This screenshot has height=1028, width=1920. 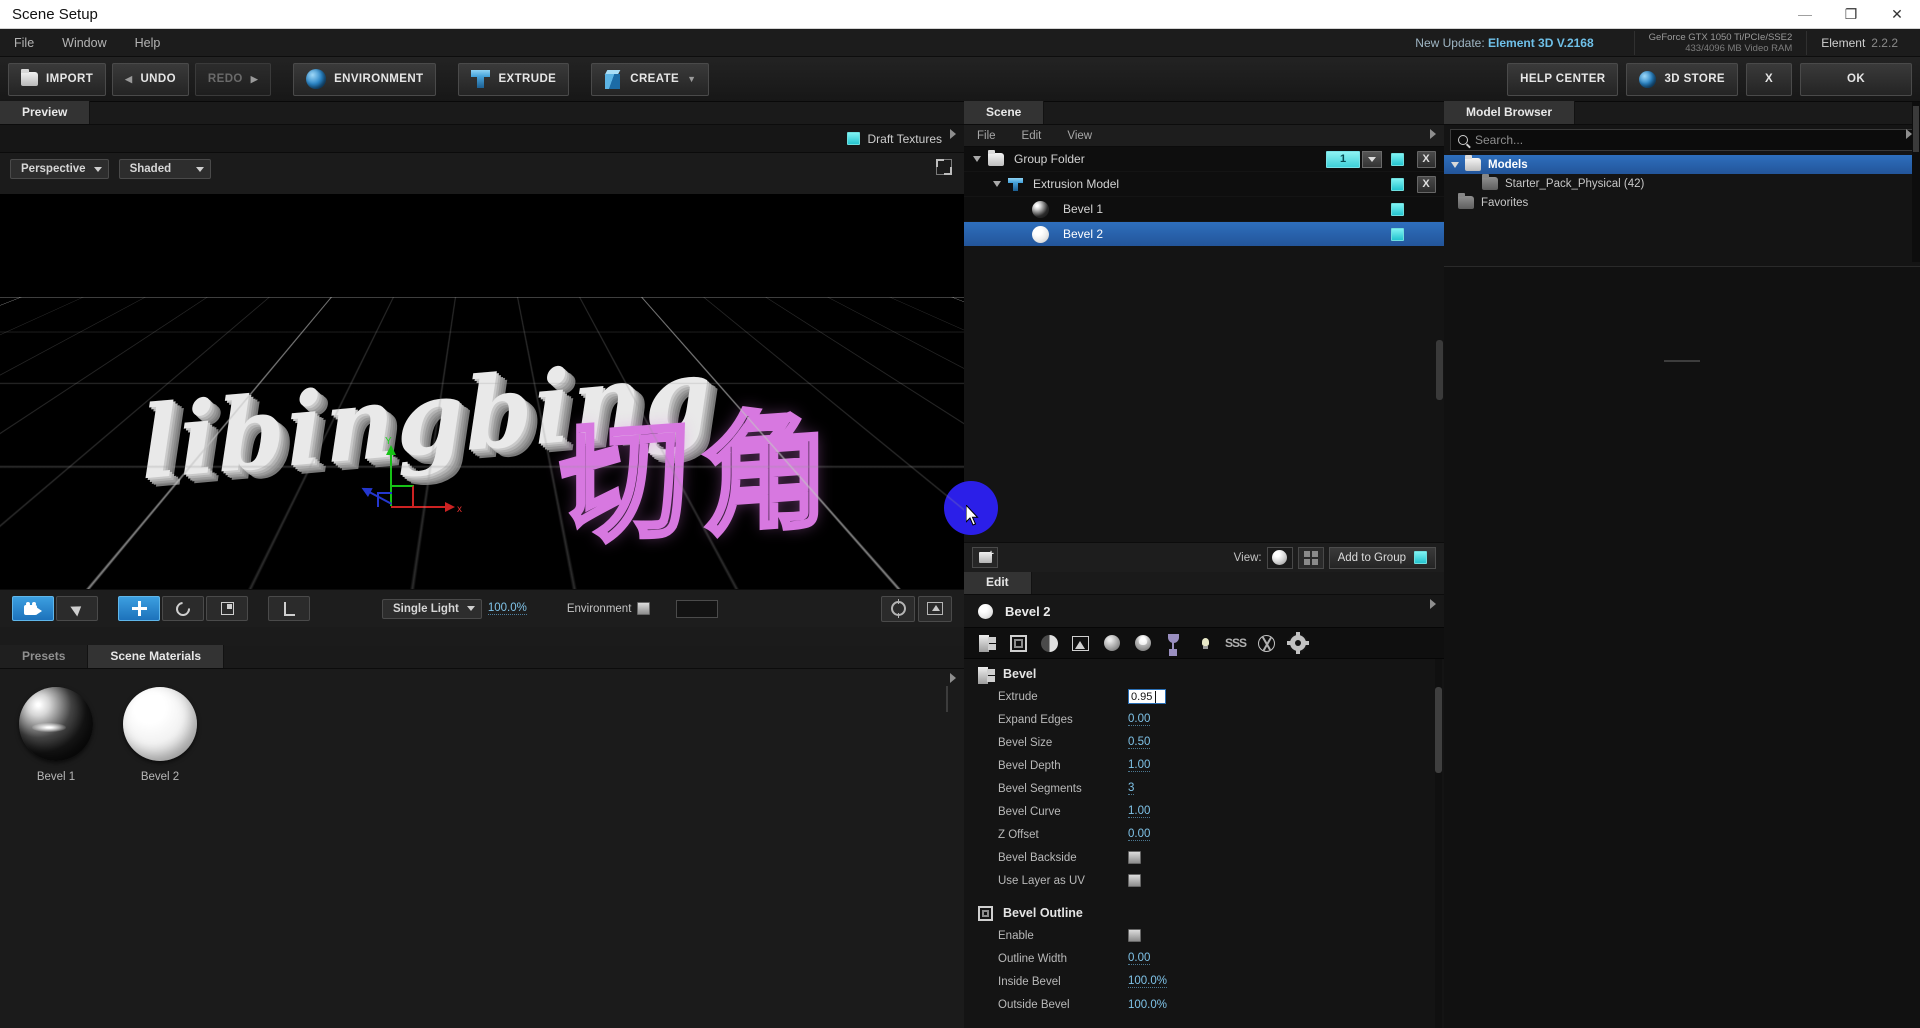 I want to click on import-button: IMPORT, so click(x=57, y=79).